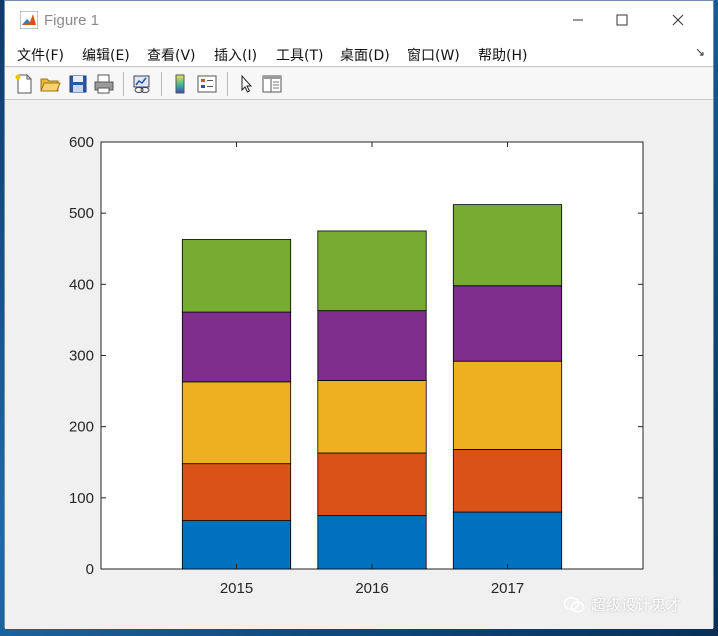 This screenshot has height=636, width=718. Describe the element at coordinates (104, 84) in the screenshot. I see `print-icon` at that location.